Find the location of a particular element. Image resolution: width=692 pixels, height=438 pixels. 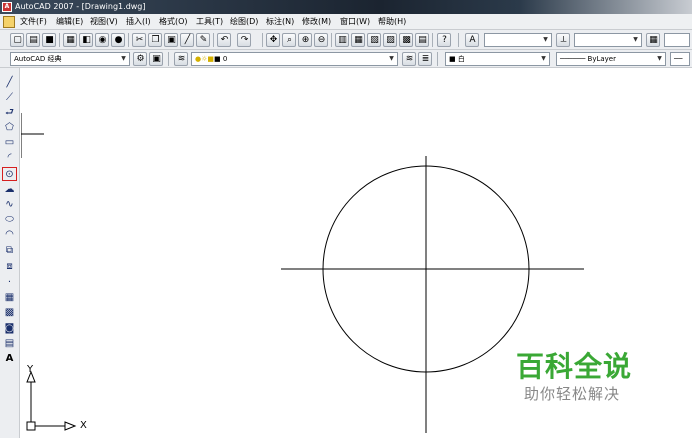

rectangle-icon: ▭ is located at coordinates (9, 142).